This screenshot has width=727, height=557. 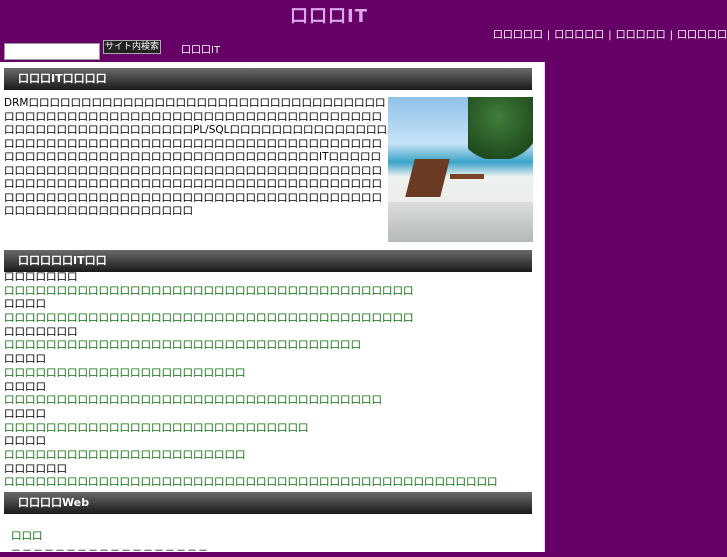 I want to click on search-input, so click(x=52, y=51).